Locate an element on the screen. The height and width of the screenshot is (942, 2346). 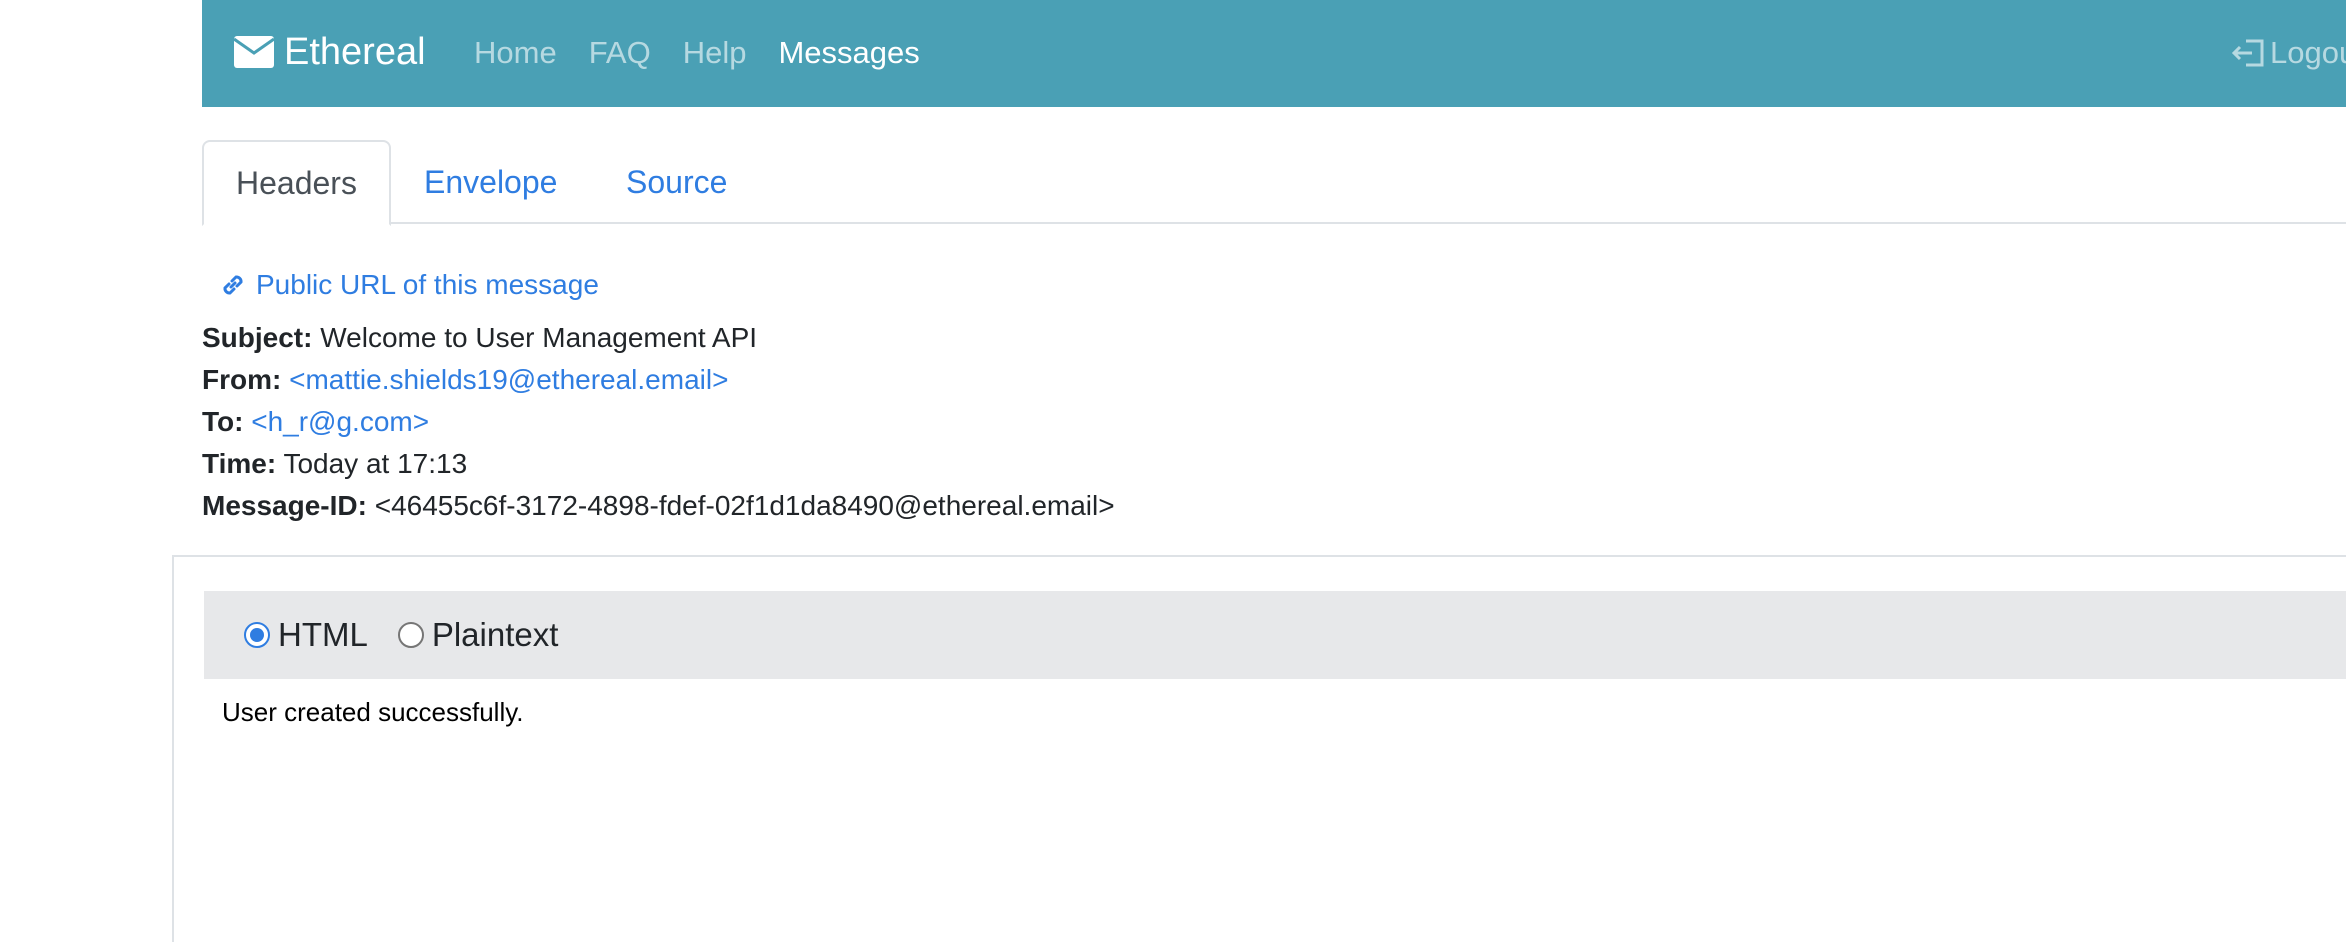
message-tabs: Headers Envelope Source is located at coordinates (1274, 183).